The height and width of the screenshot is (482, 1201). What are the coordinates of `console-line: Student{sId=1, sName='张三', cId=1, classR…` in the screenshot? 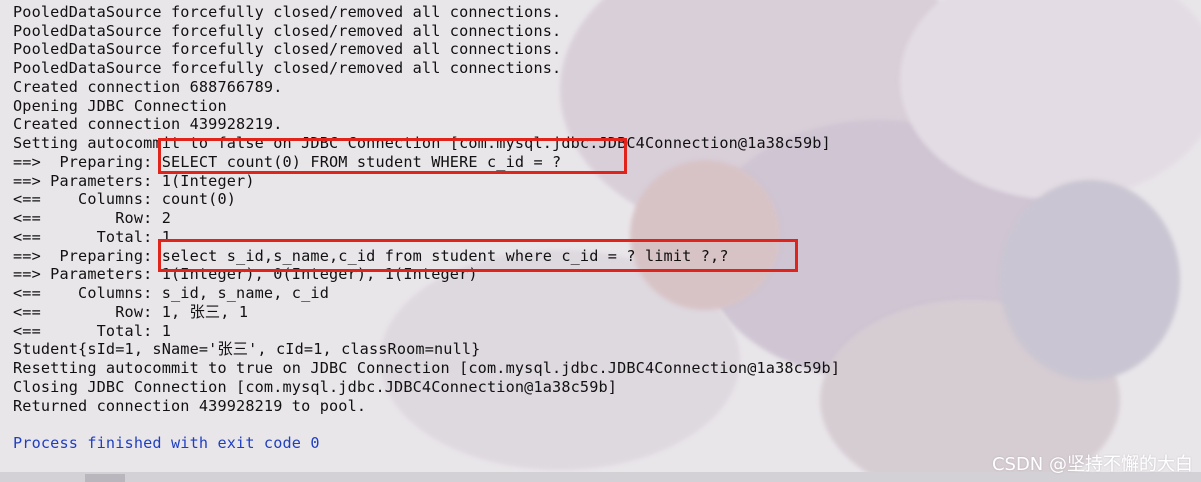 It's located at (247, 349).